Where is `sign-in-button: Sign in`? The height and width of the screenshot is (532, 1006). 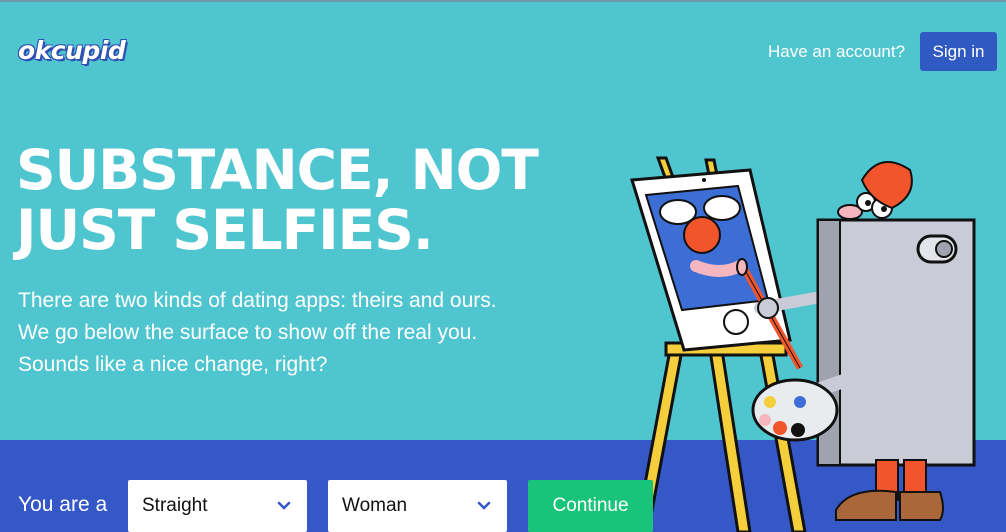 sign-in-button: Sign in is located at coordinates (958, 51).